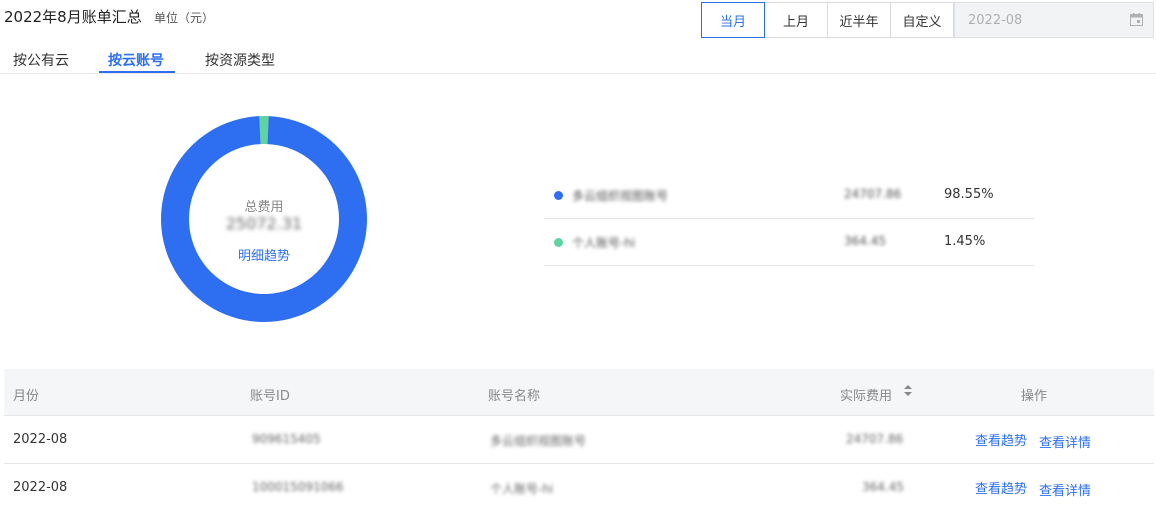 This screenshot has height=510, width=1156. Describe the element at coordinates (908, 390) in the screenshot. I see `sort-icon` at that location.